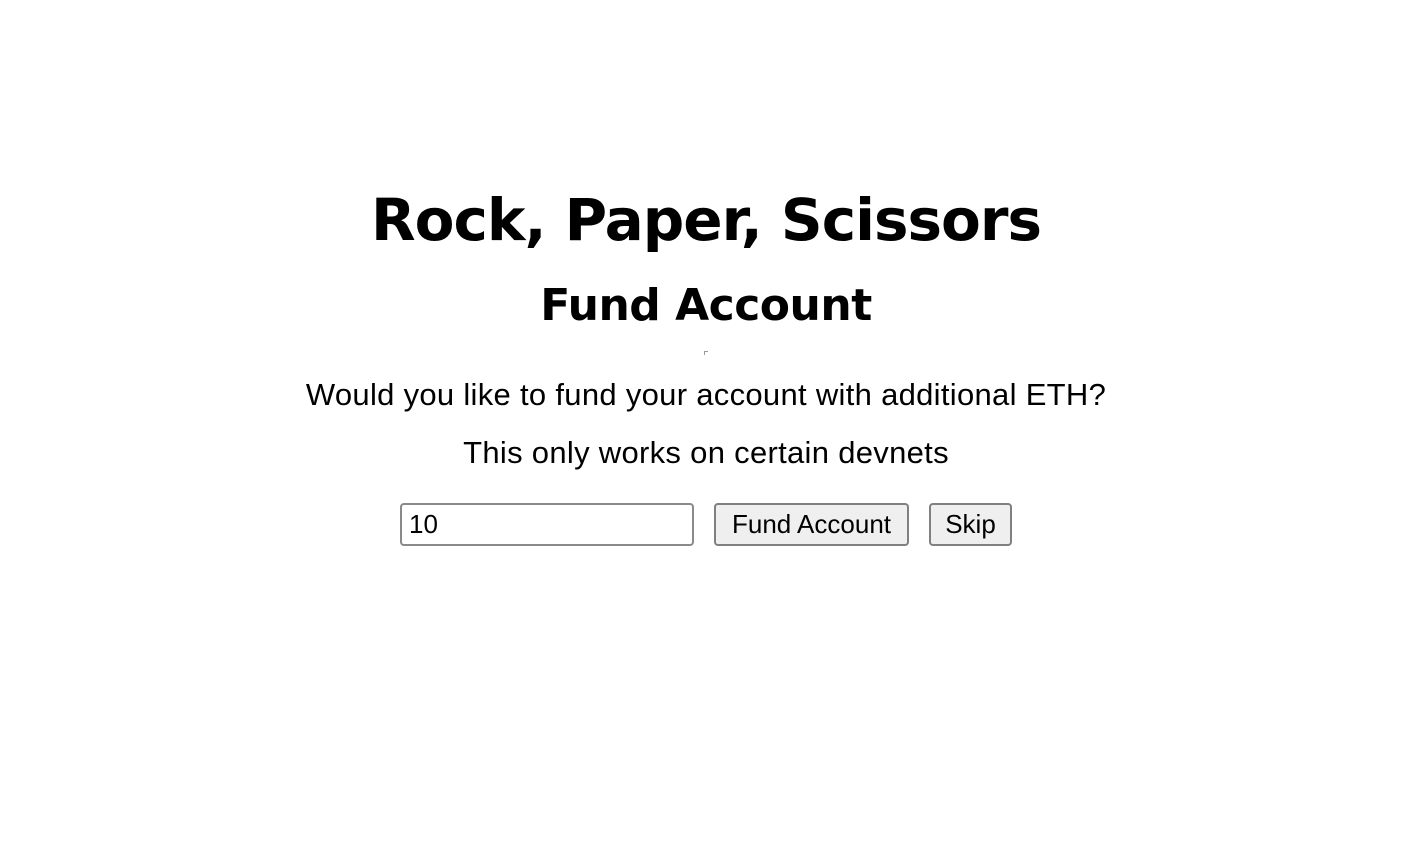 This screenshot has width=1420, height=842. What do you see at coordinates (970, 524) in the screenshot?
I see `skip-button: Skip` at bounding box center [970, 524].